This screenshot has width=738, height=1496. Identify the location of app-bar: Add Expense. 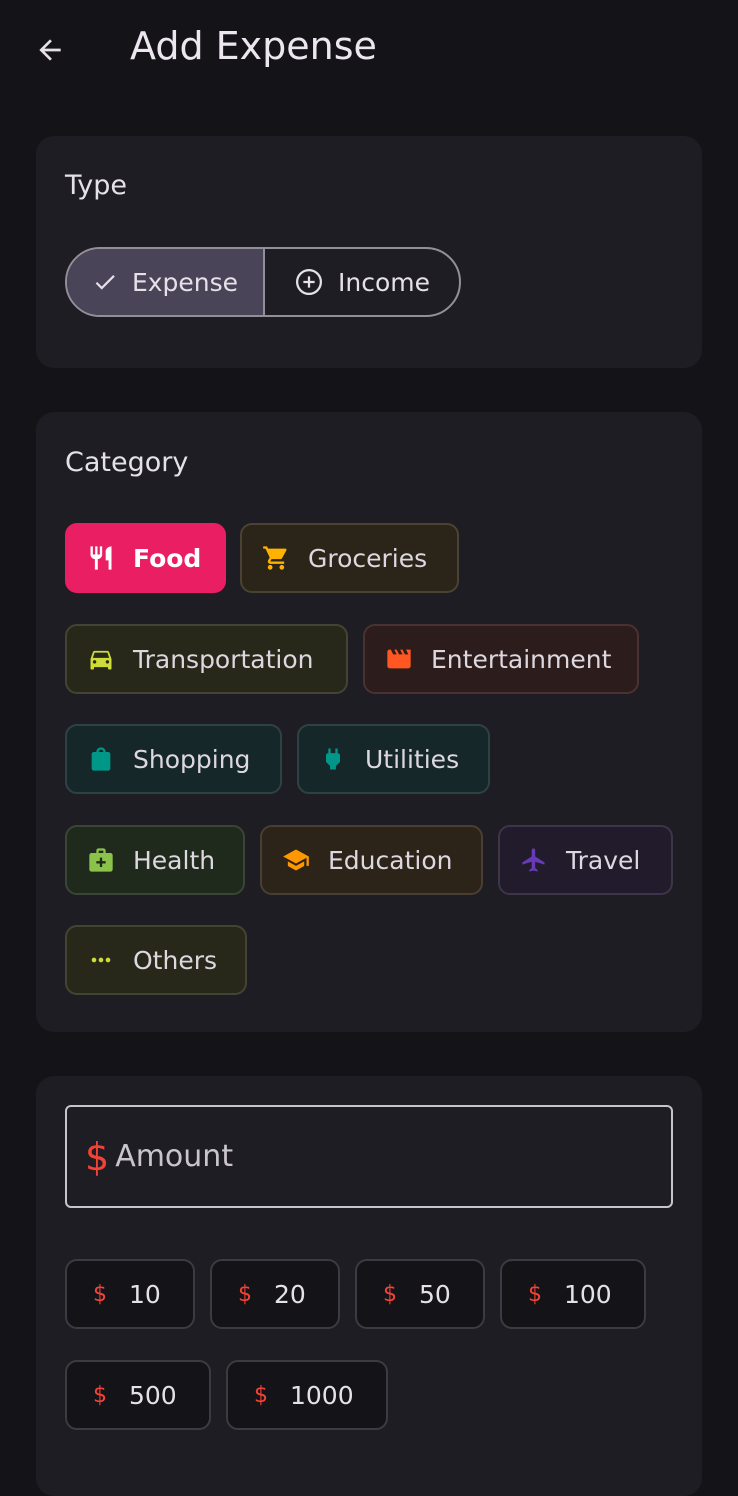
(369, 50).